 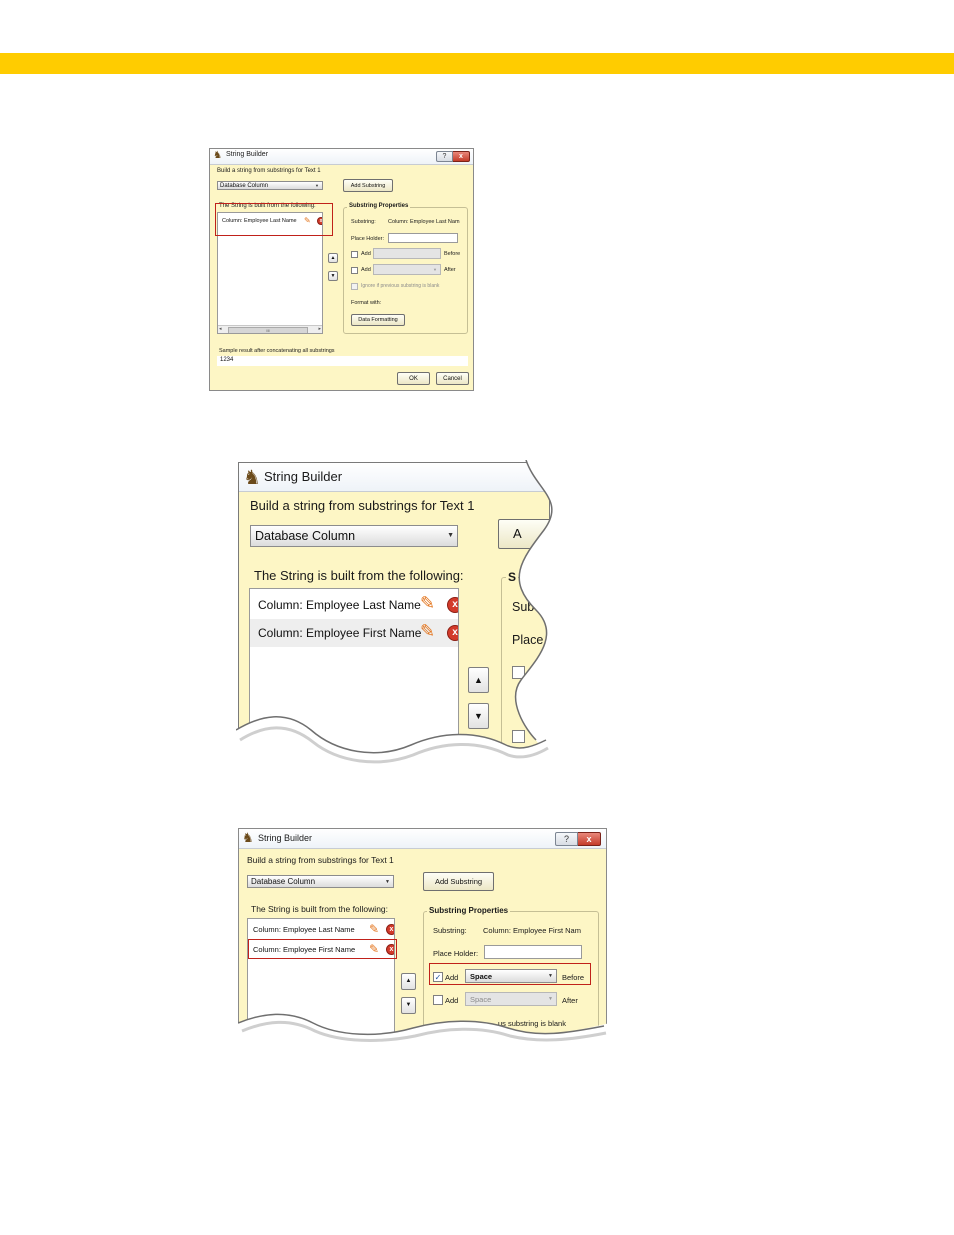 I want to click on add-after-combo: Space ▼, so click(x=511, y=999).